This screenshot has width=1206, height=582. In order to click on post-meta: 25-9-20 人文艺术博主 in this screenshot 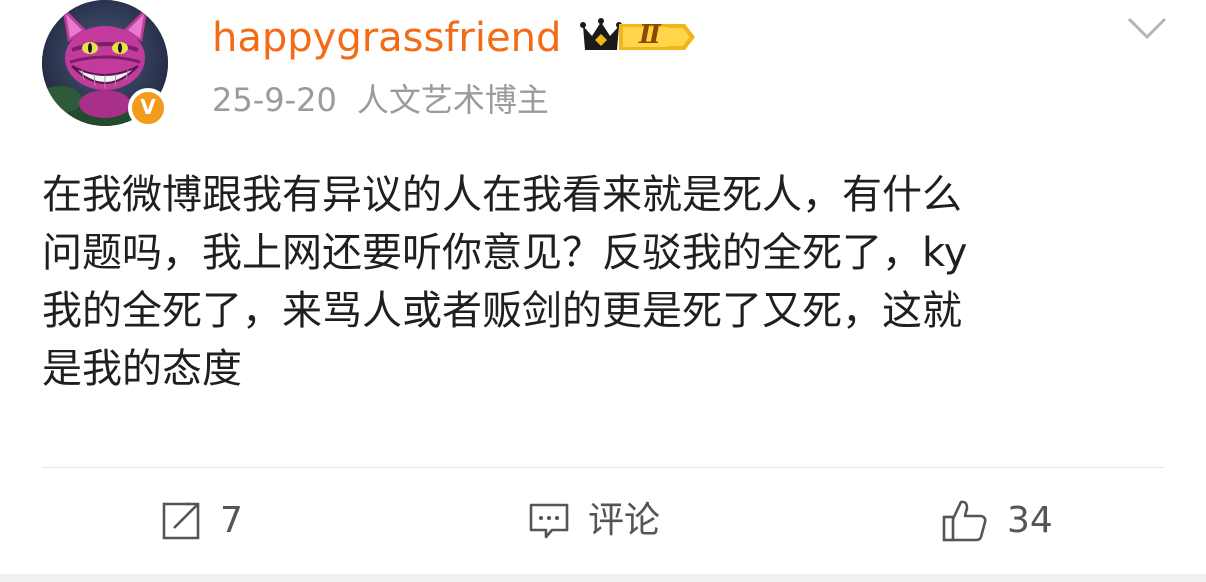, I will do `click(380, 100)`.